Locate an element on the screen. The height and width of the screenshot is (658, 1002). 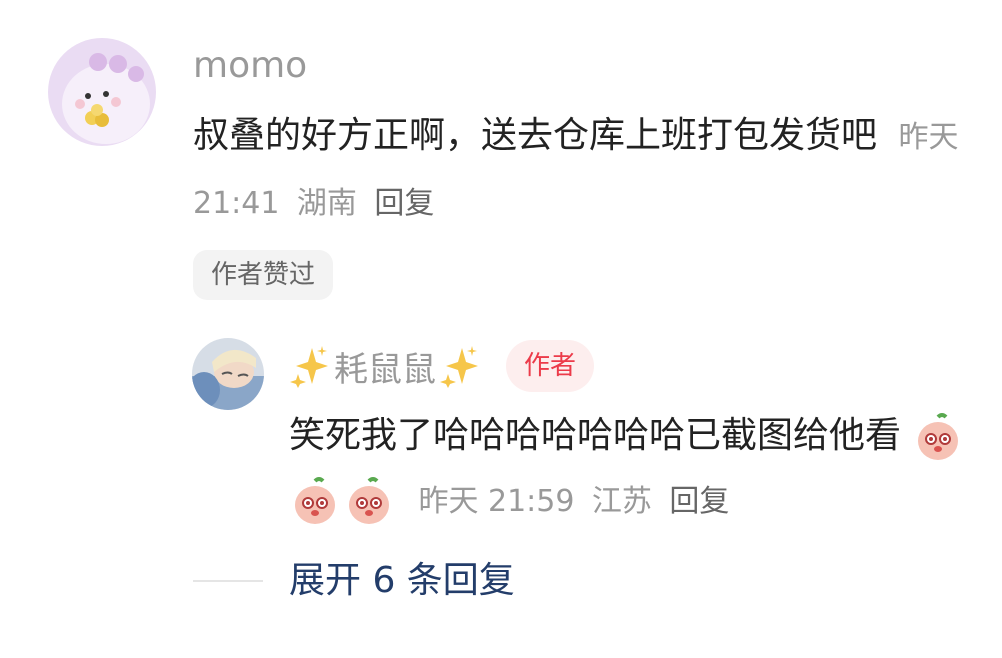
commenter-avatar is located at coordinates (102, 92).